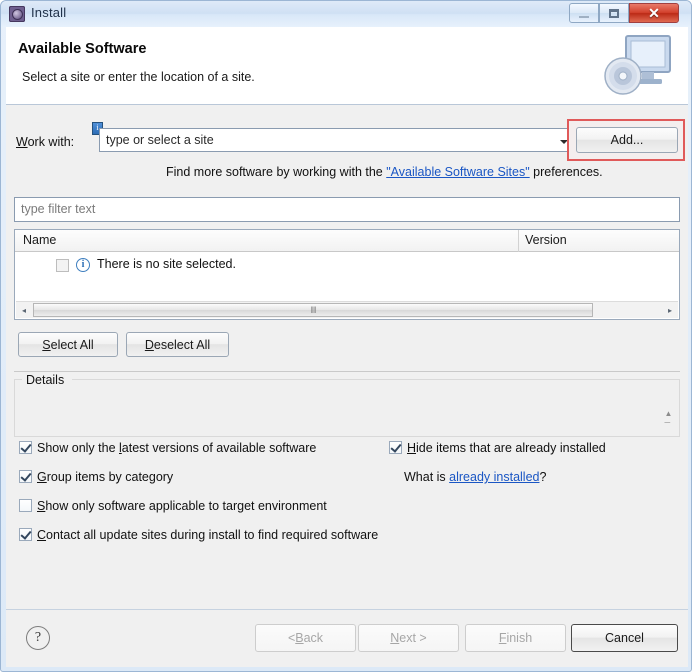 This screenshot has height=672, width=692. Describe the element at coordinates (72, 344) in the screenshot. I see `select-all-label: elect All` at that location.